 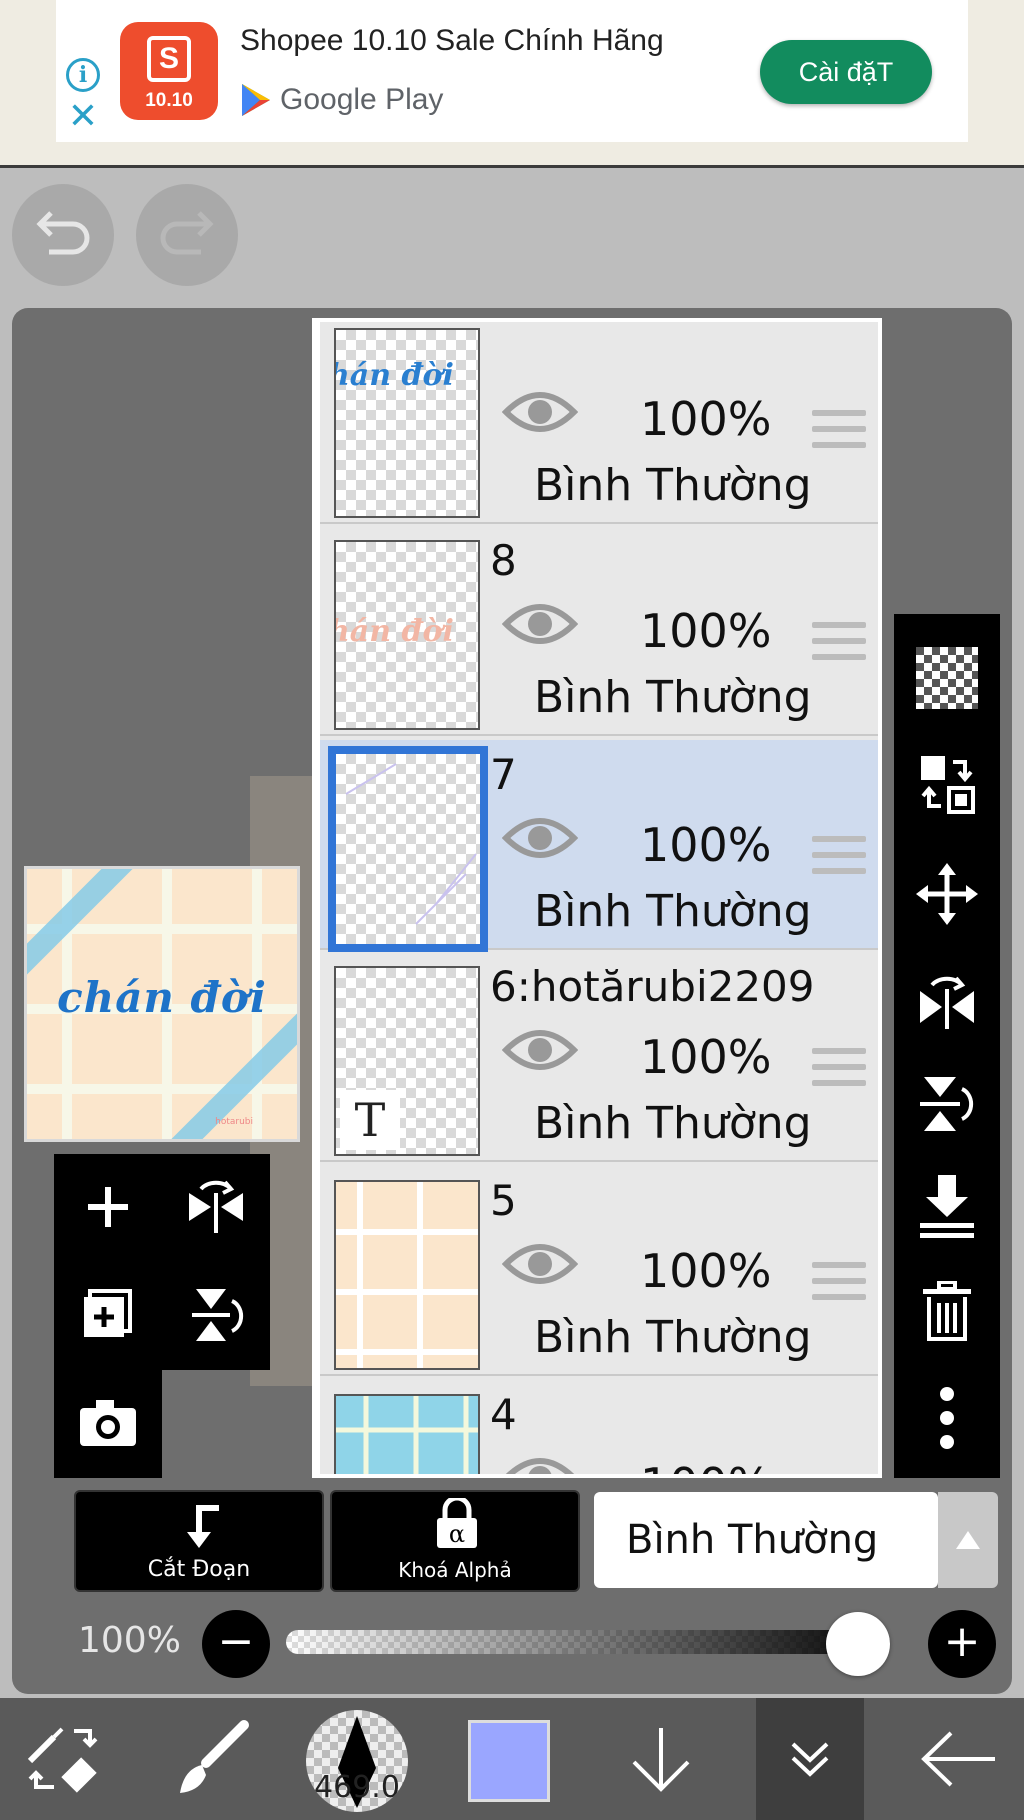 I want to click on more-options-button, so click(x=947, y=1418).